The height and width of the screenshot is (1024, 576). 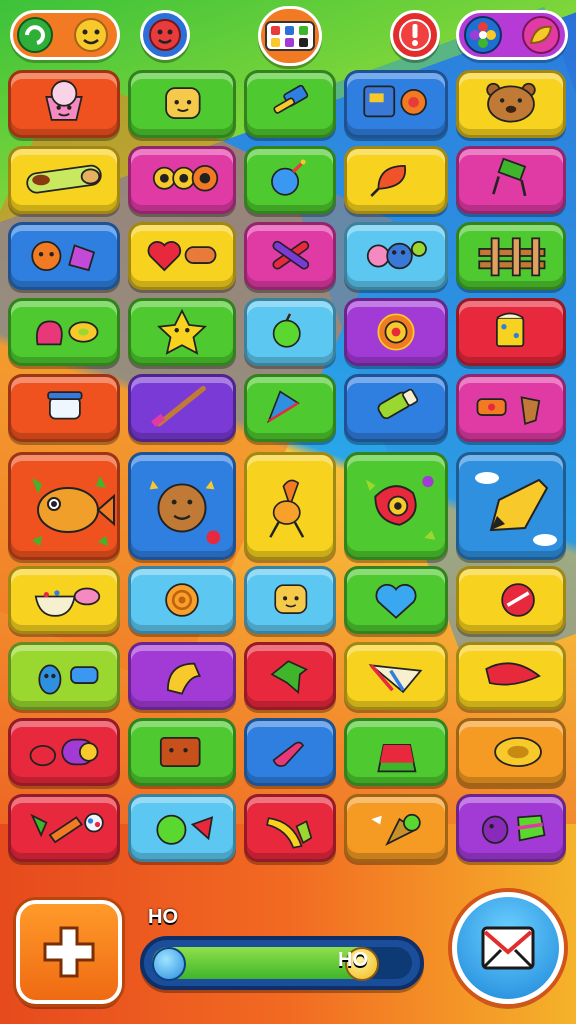 What do you see at coordinates (185, 512) in the screenshot?
I see `gingerbread-star-icon` at bounding box center [185, 512].